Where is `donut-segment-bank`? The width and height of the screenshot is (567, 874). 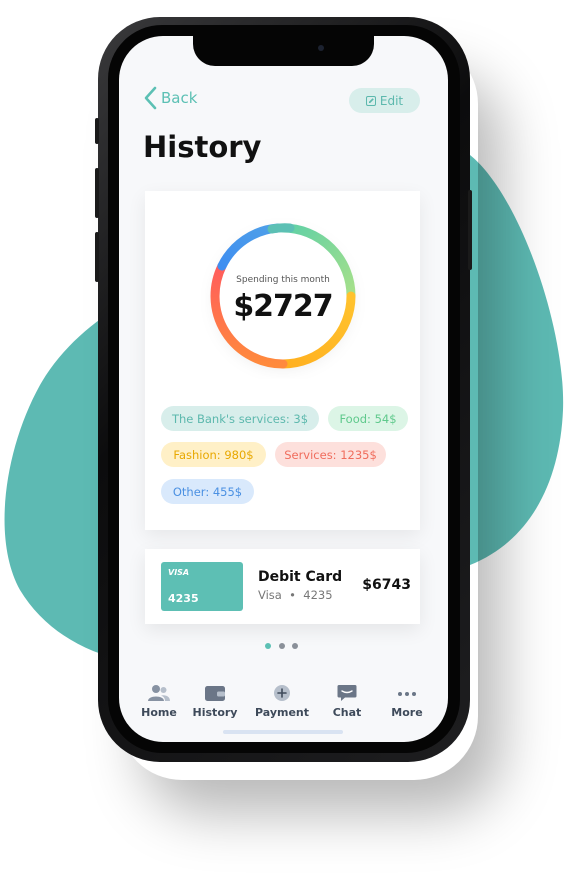 donut-segment-bank is located at coordinates (281, 228).